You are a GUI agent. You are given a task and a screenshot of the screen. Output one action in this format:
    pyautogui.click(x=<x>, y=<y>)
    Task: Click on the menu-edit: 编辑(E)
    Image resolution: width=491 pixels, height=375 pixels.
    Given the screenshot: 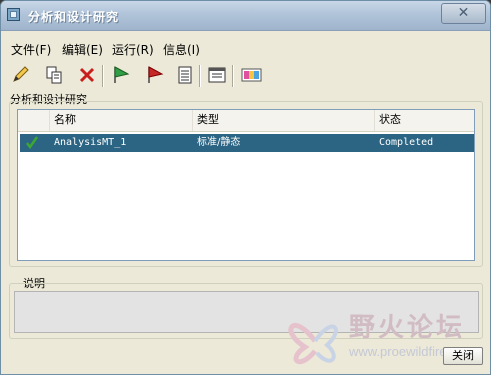 What is the action you would take?
    pyautogui.click(x=82, y=49)
    